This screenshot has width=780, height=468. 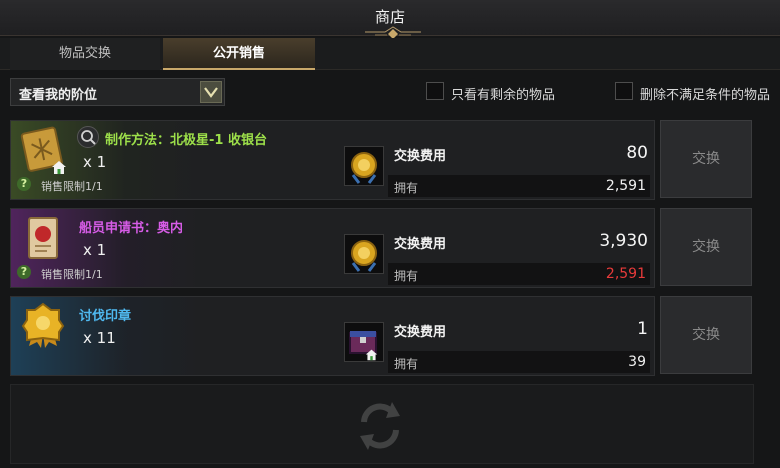 What do you see at coordinates (58, 95) in the screenshot?
I see `dropdown-value: 查看我的阶位` at bounding box center [58, 95].